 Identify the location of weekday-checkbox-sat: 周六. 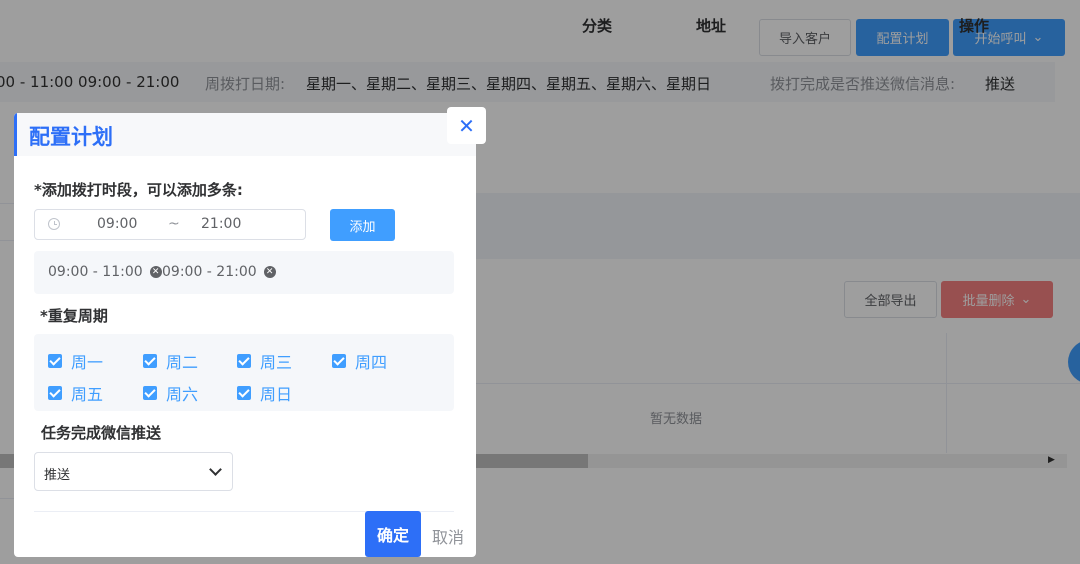
(170, 393).